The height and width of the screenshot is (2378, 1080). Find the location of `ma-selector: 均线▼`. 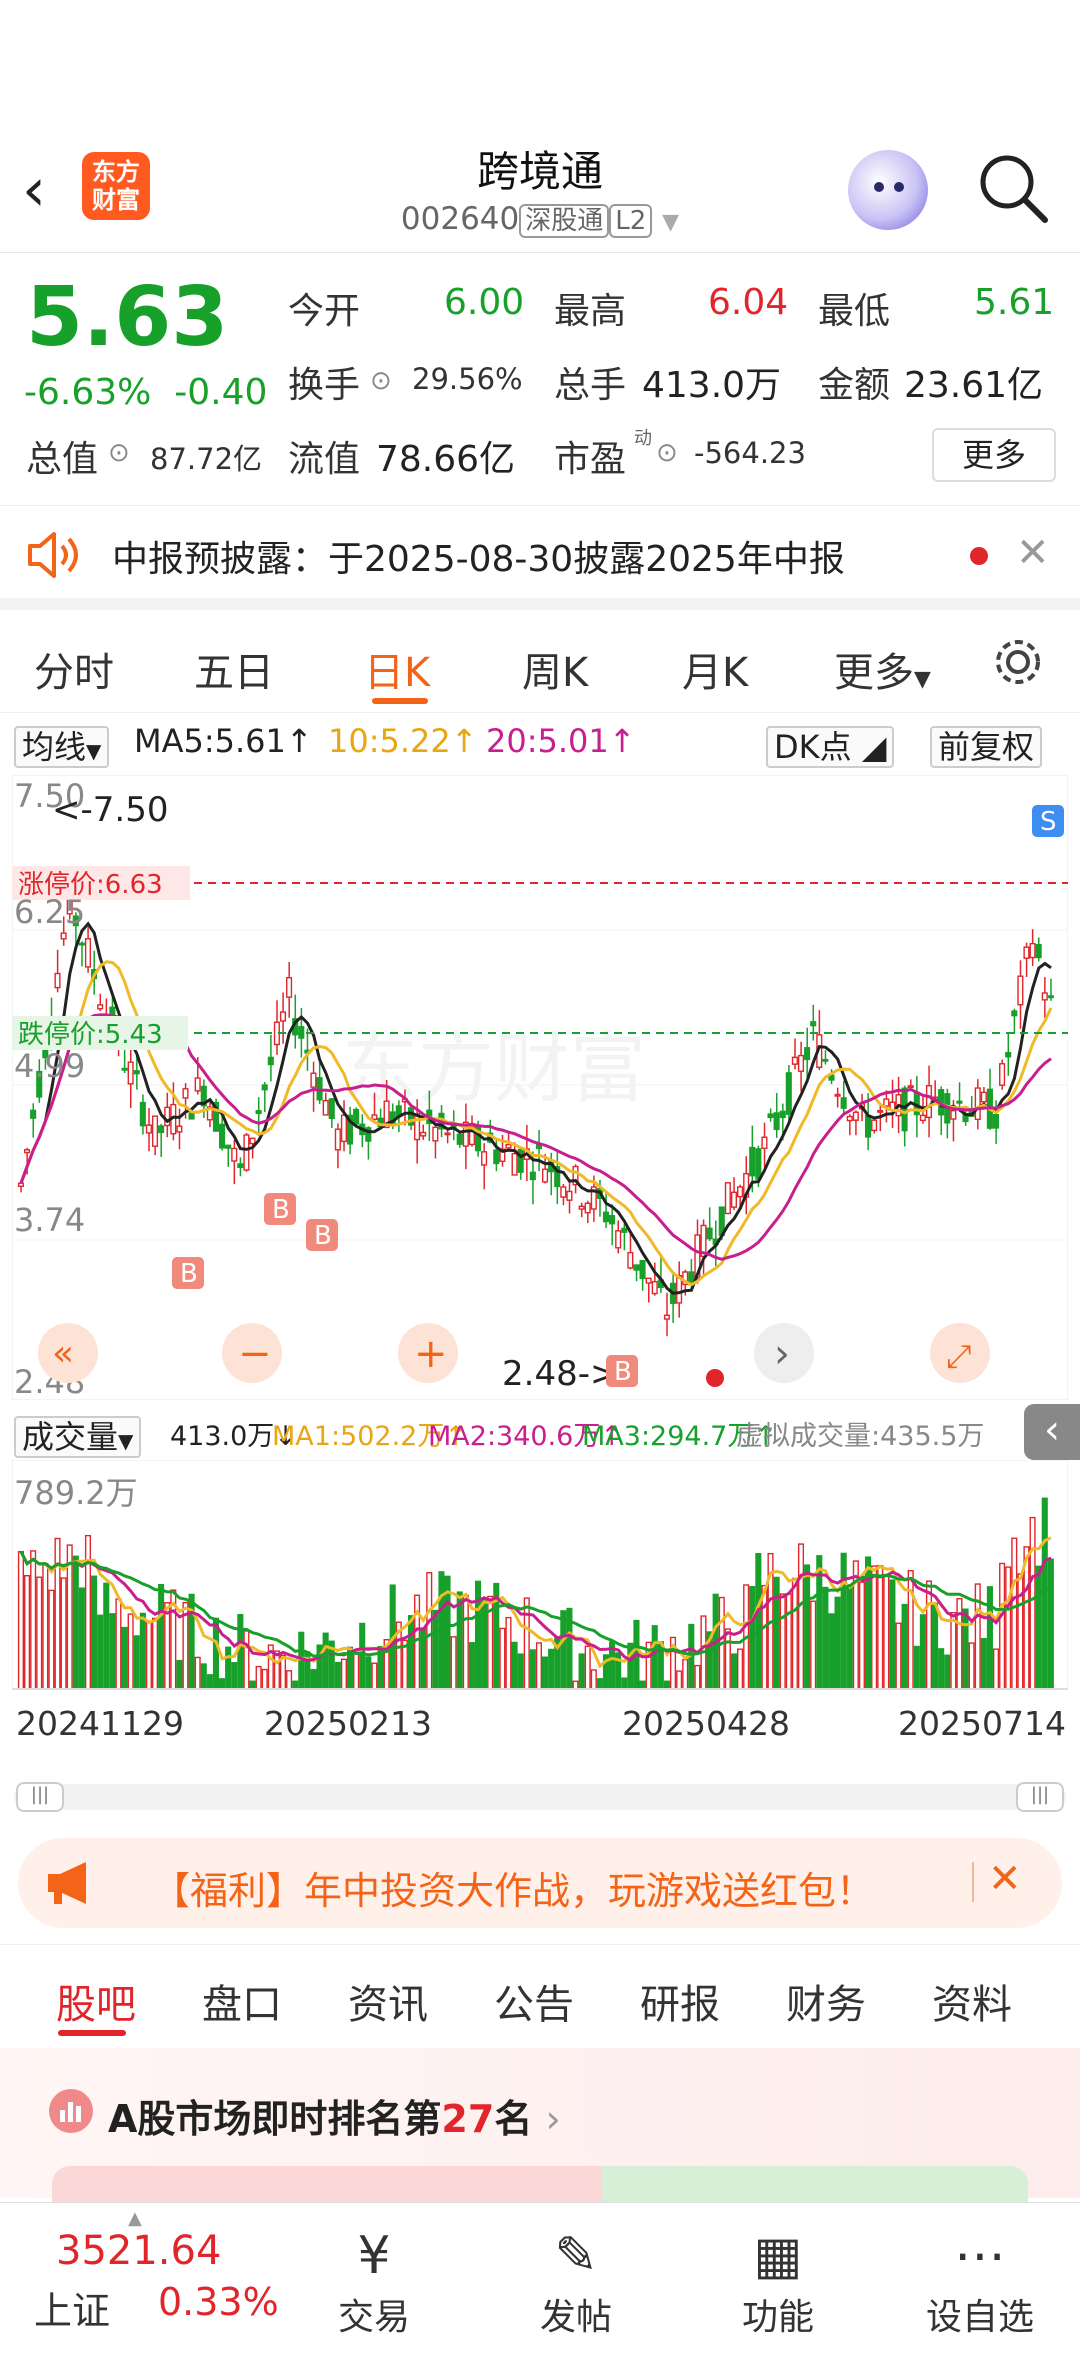

ma-selector: 均线▼ is located at coordinates (62, 745).